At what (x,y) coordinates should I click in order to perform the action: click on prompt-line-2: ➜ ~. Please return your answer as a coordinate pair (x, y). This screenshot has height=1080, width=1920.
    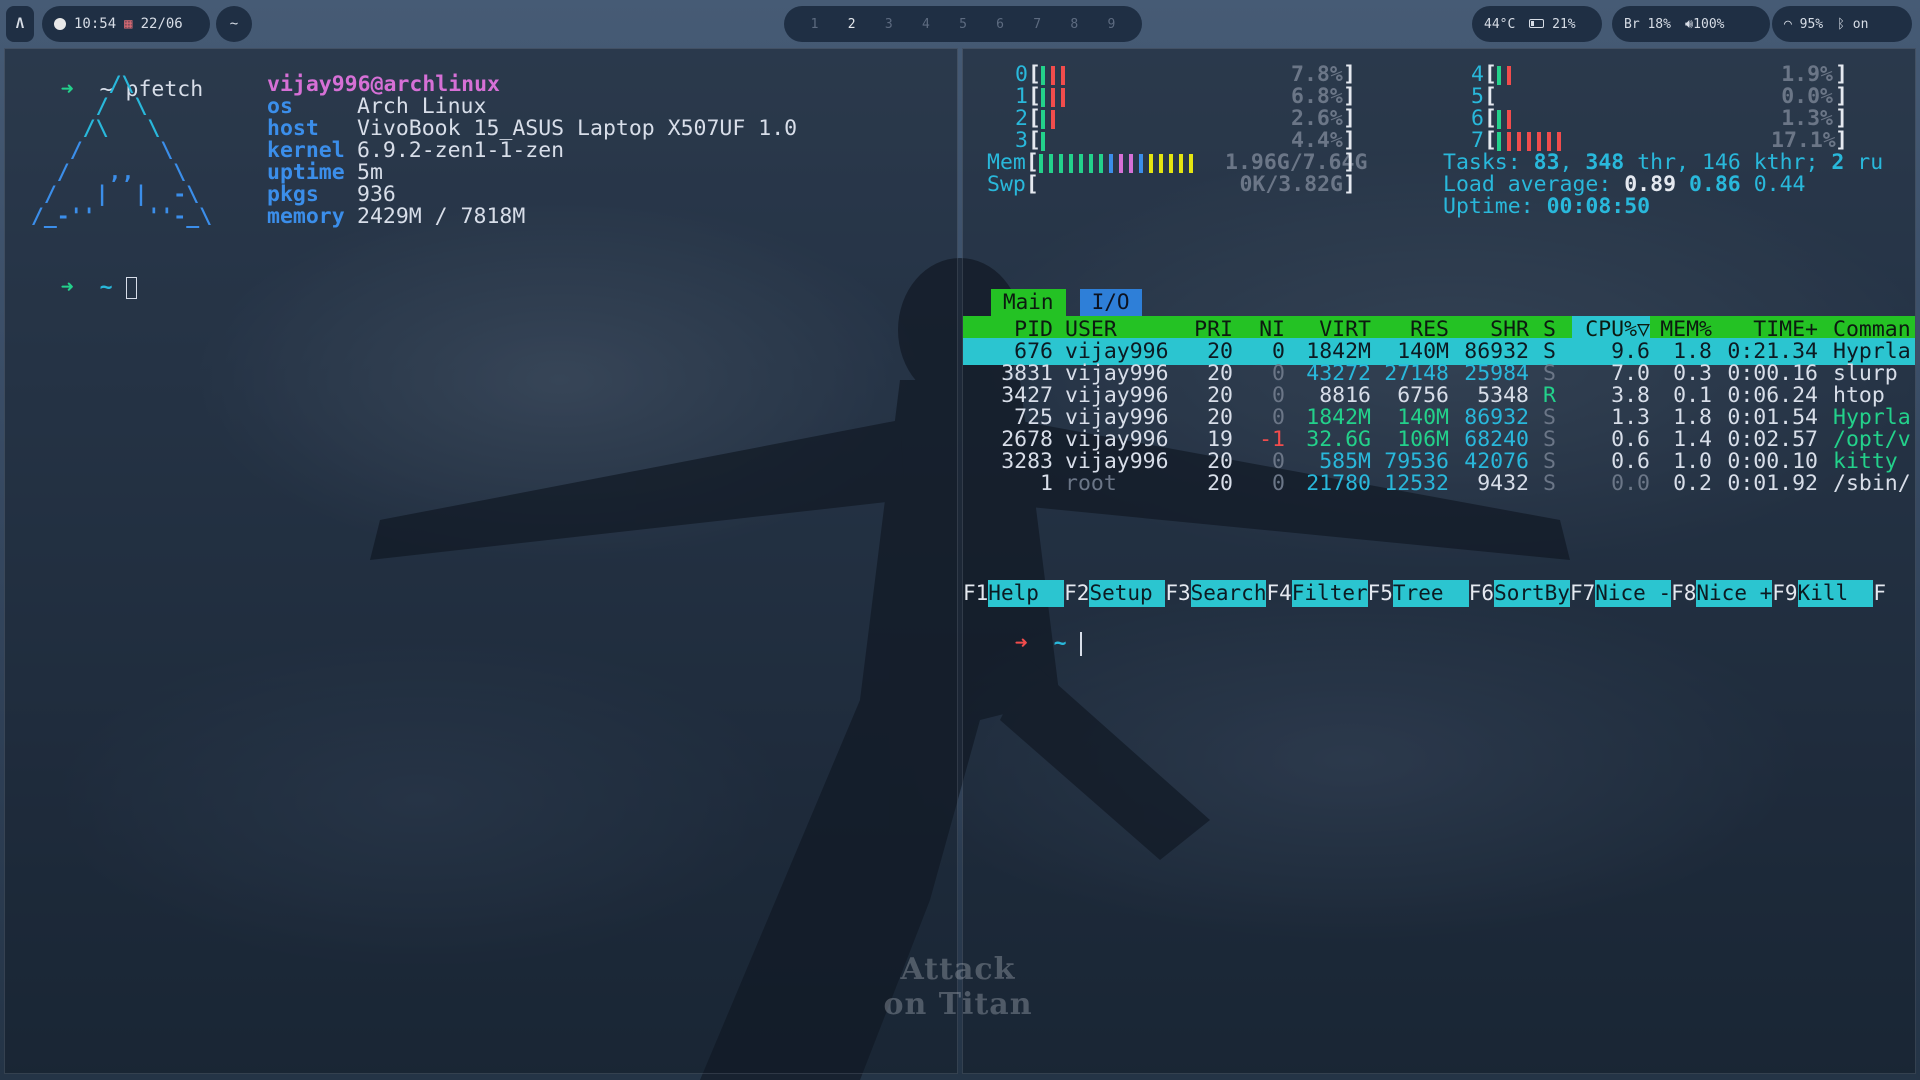
    Looking at the image, I should click on (73, 273).